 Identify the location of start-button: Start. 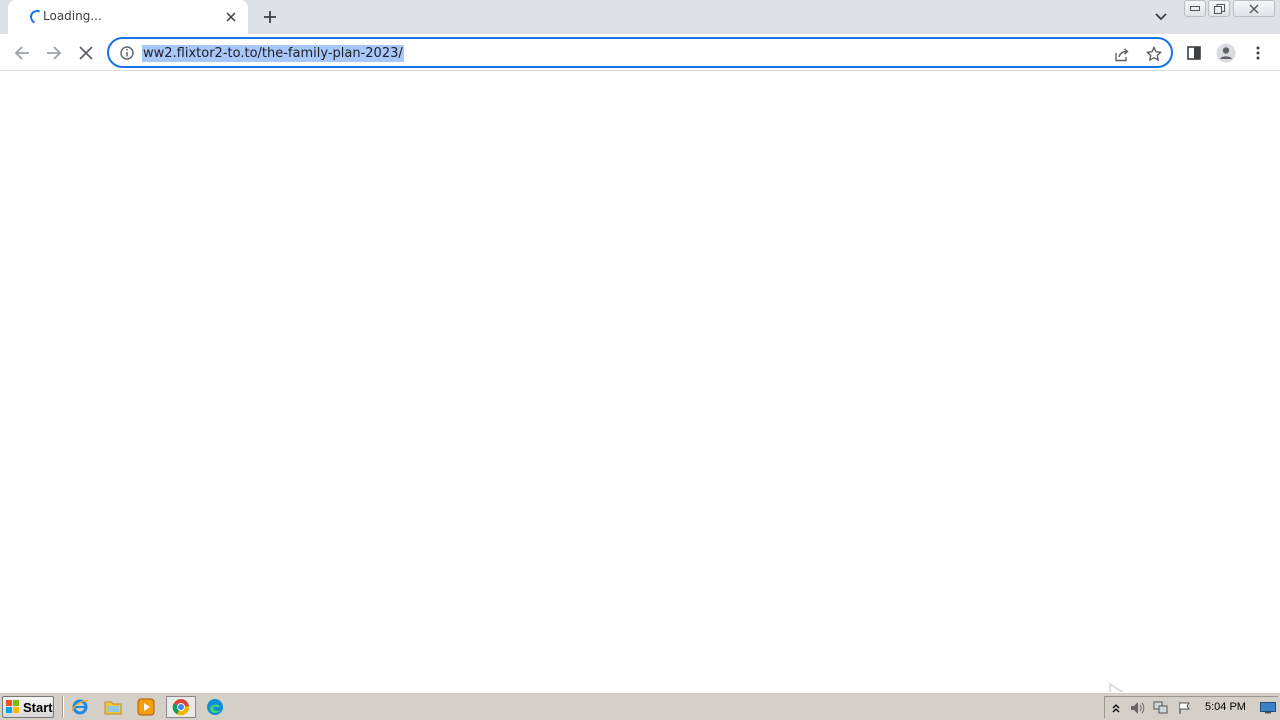
(28, 707).